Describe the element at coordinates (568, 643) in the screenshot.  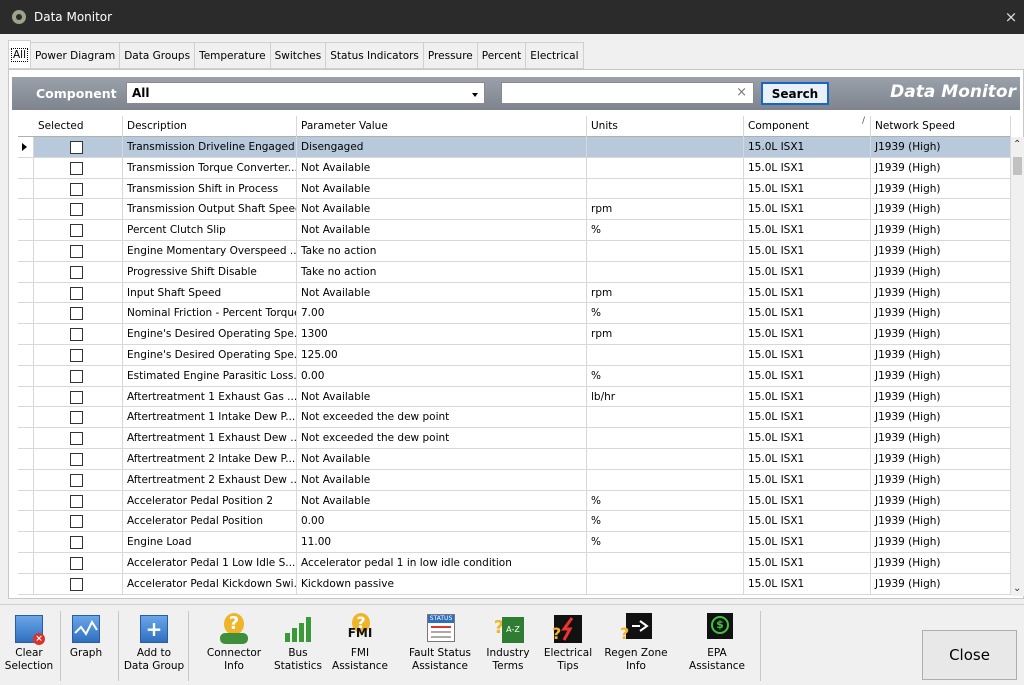
I see `electrical-tips-button: ? Electrical Tips` at that location.